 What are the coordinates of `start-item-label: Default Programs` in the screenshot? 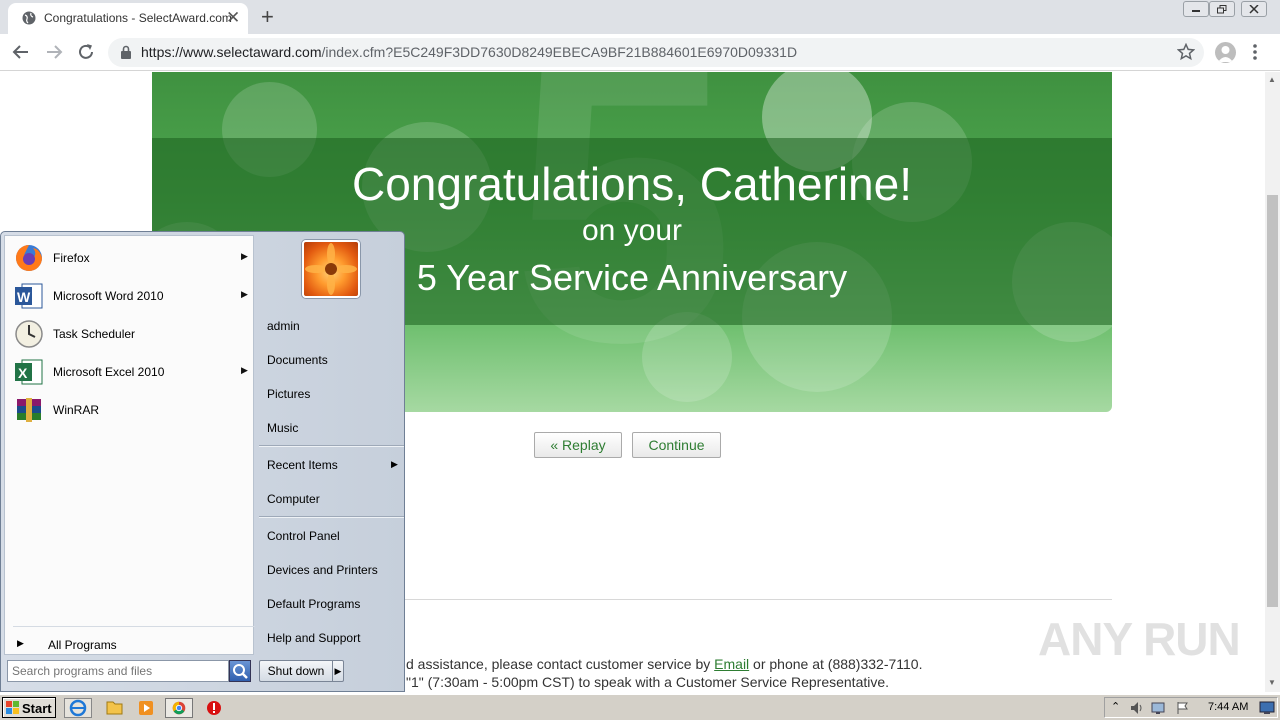 It's located at (314, 604).